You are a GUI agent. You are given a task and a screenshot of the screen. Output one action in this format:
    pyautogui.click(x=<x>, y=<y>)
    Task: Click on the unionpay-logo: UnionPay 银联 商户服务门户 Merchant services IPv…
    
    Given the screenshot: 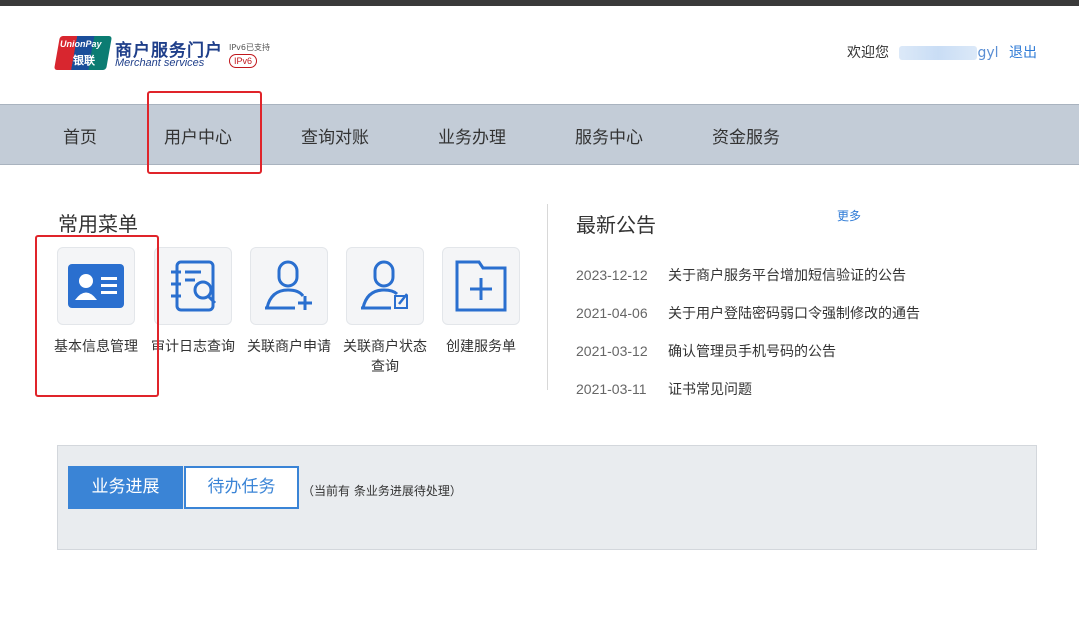 What is the action you would take?
    pyautogui.click(x=165, y=56)
    